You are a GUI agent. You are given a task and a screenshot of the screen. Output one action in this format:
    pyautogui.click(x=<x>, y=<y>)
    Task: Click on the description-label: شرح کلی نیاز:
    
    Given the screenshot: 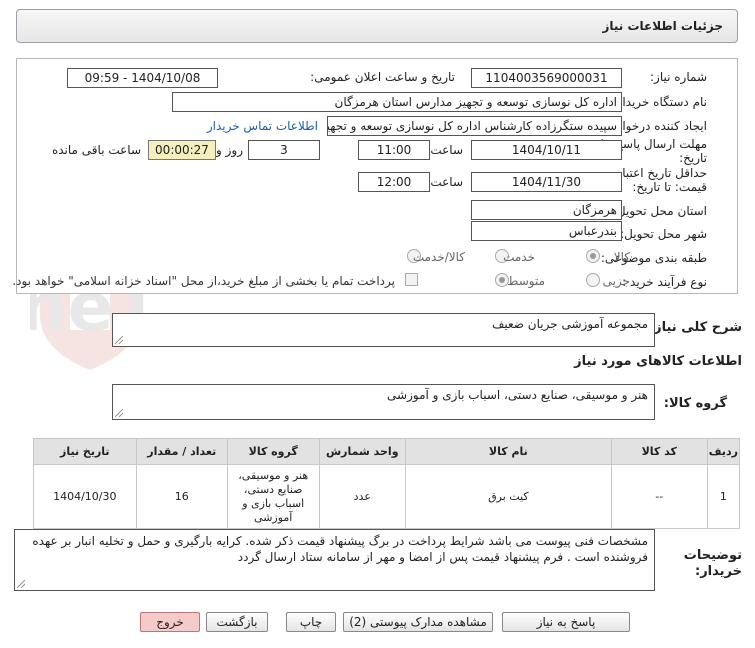 What is the action you would take?
    pyautogui.click(x=695, y=327)
    